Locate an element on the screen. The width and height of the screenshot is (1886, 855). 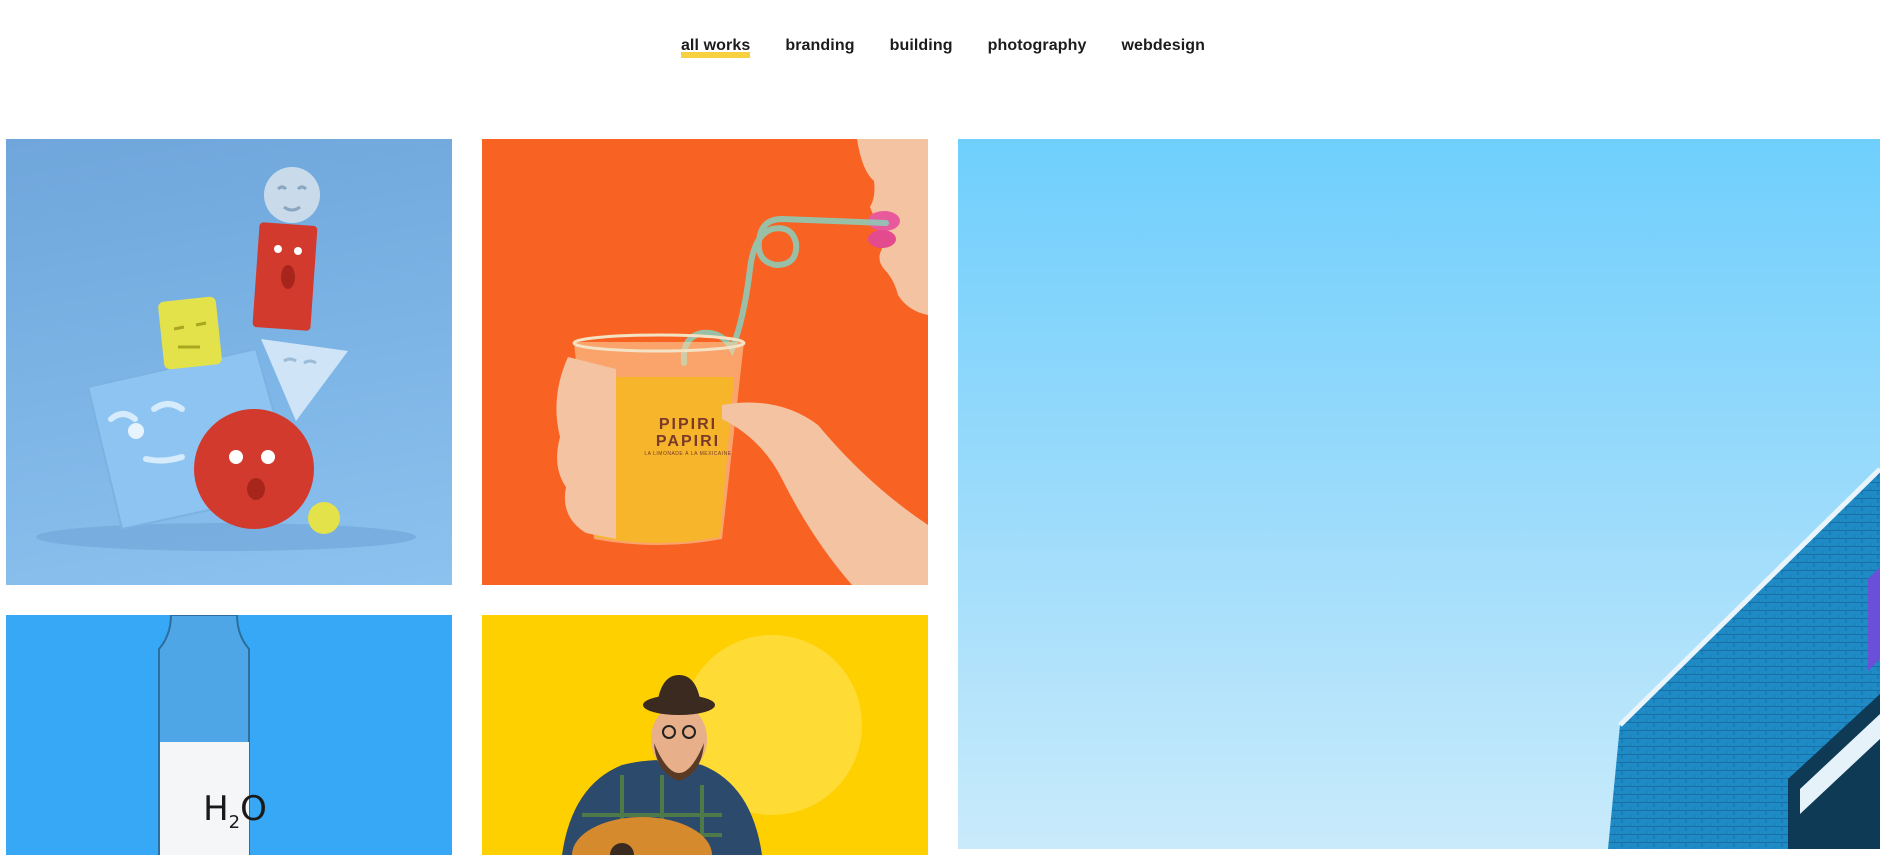
portfolio-item-pipiri-papiri: PIPIRI PAPIRI LA LIMONADE À LA MEXICAINE is located at coordinates (705, 362).